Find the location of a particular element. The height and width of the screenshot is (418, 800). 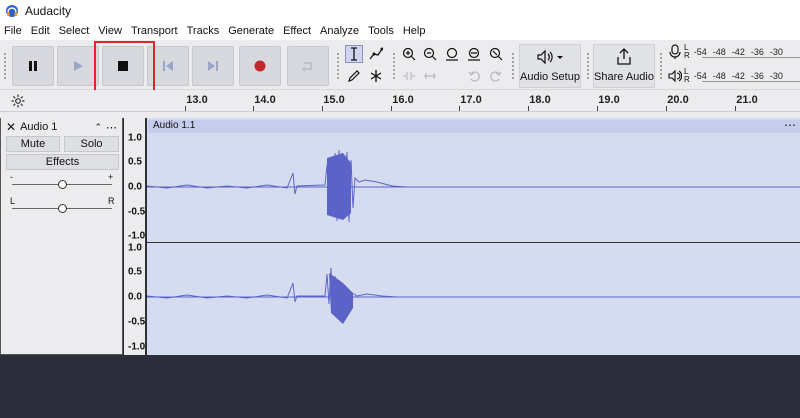

envelope-icon is located at coordinates (376, 53).